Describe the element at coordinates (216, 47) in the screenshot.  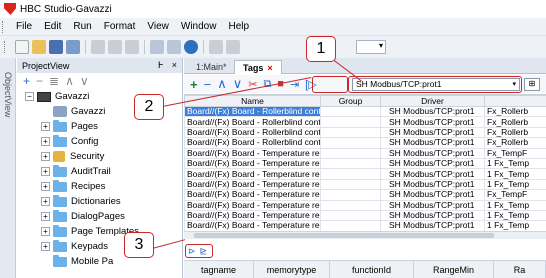
I see `align-icon` at that location.